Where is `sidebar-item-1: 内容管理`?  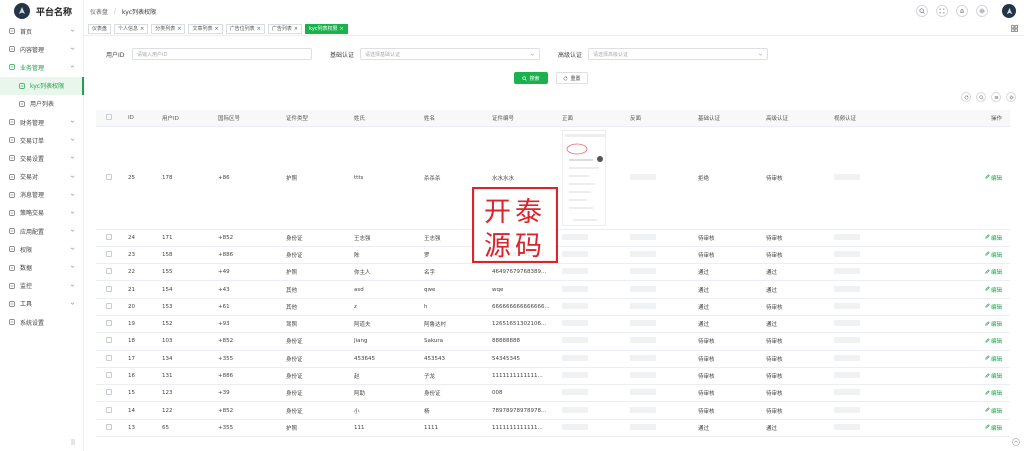 sidebar-item-1: 内容管理 is located at coordinates (42, 49).